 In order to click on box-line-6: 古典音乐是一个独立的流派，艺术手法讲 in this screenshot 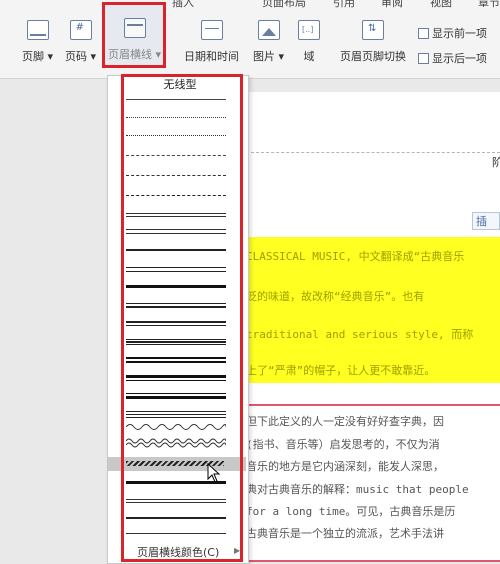, I will do `click(345, 533)`.